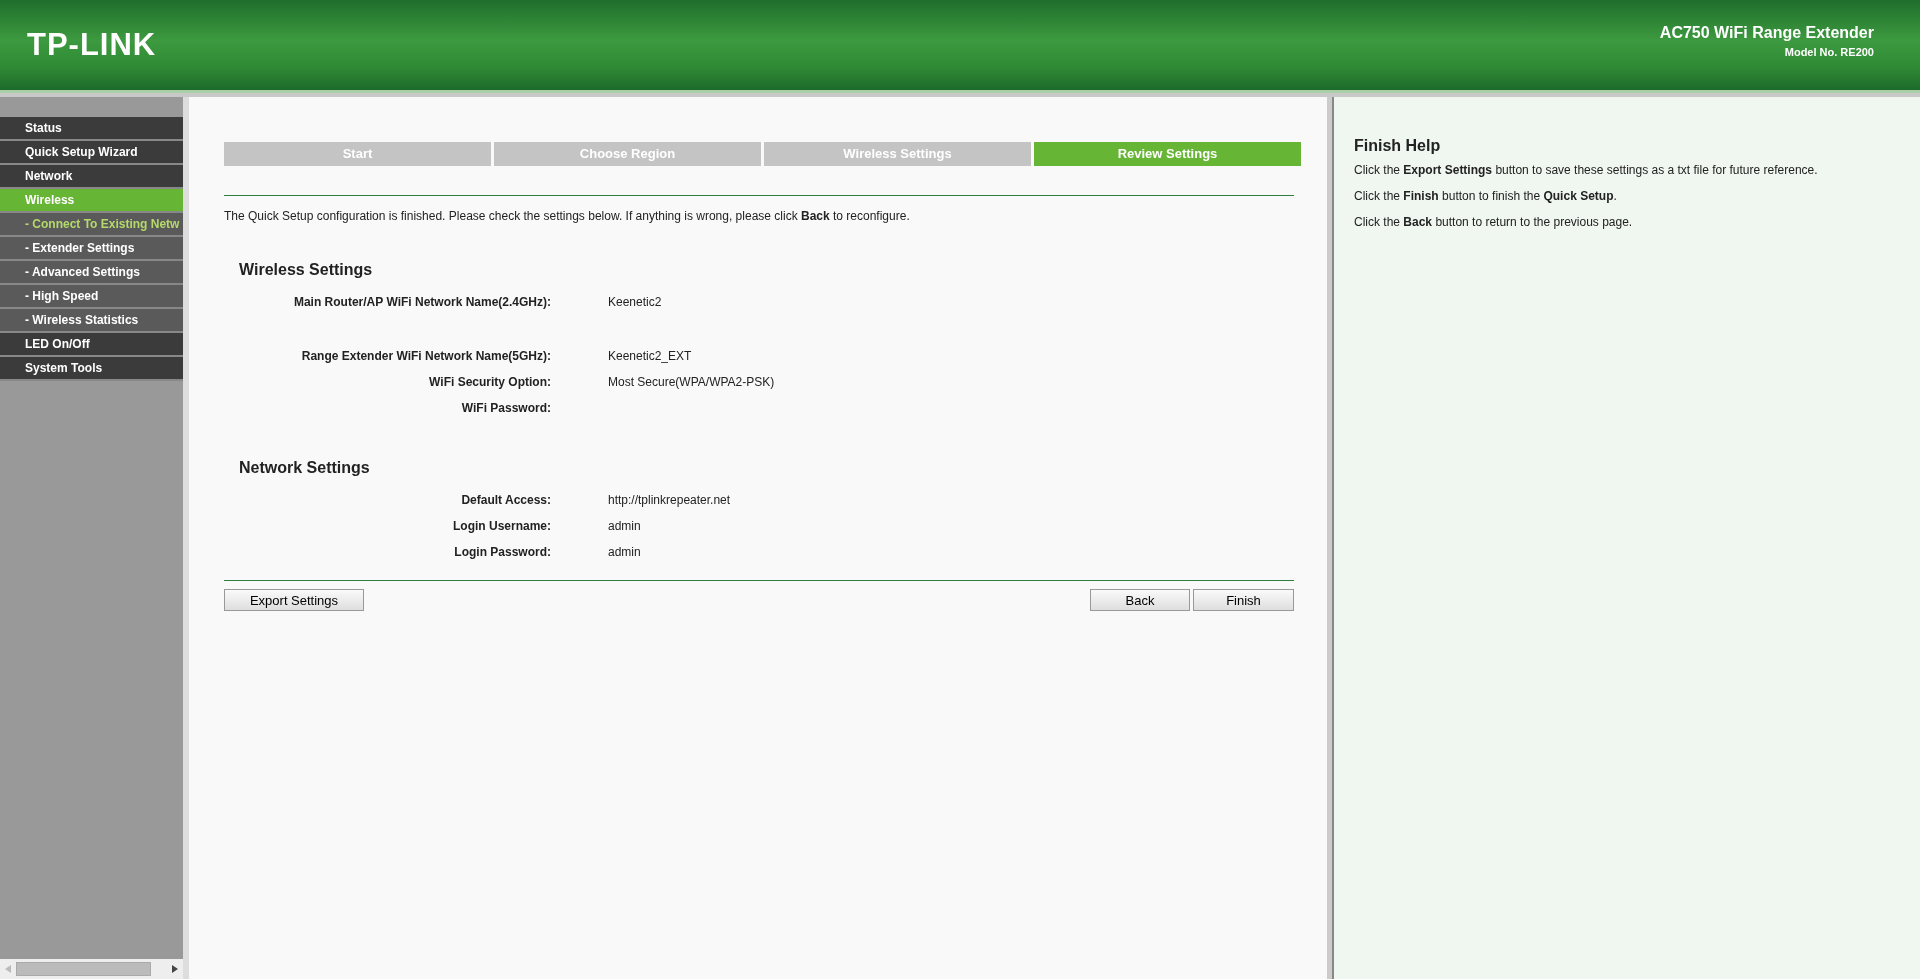 The image size is (1920, 979). Describe the element at coordinates (669, 500) in the screenshot. I see `field-value: http://tplinkrepeater.net` at that location.